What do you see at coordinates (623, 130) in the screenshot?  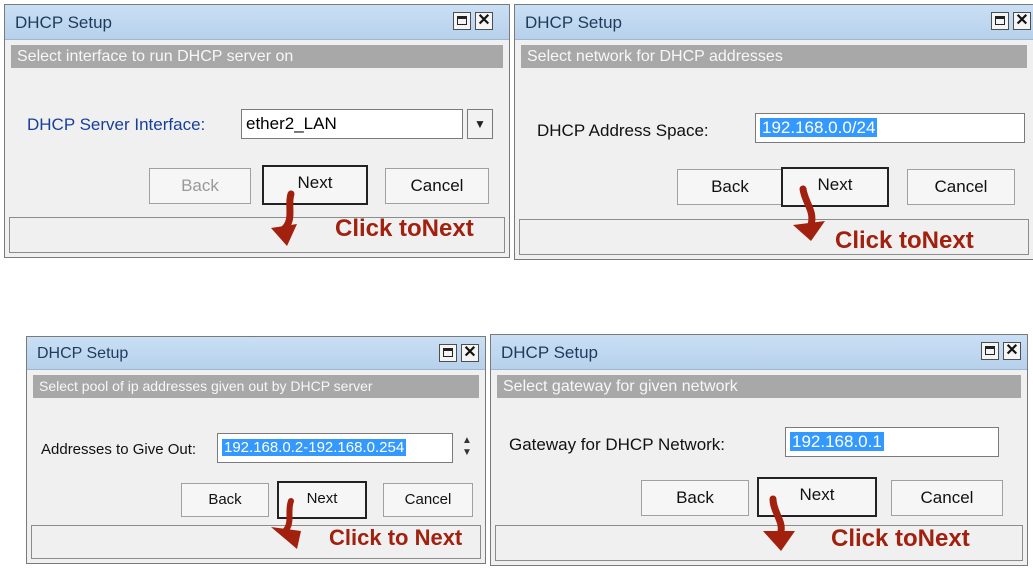 I see `field-label: DHCP Address Space:` at bounding box center [623, 130].